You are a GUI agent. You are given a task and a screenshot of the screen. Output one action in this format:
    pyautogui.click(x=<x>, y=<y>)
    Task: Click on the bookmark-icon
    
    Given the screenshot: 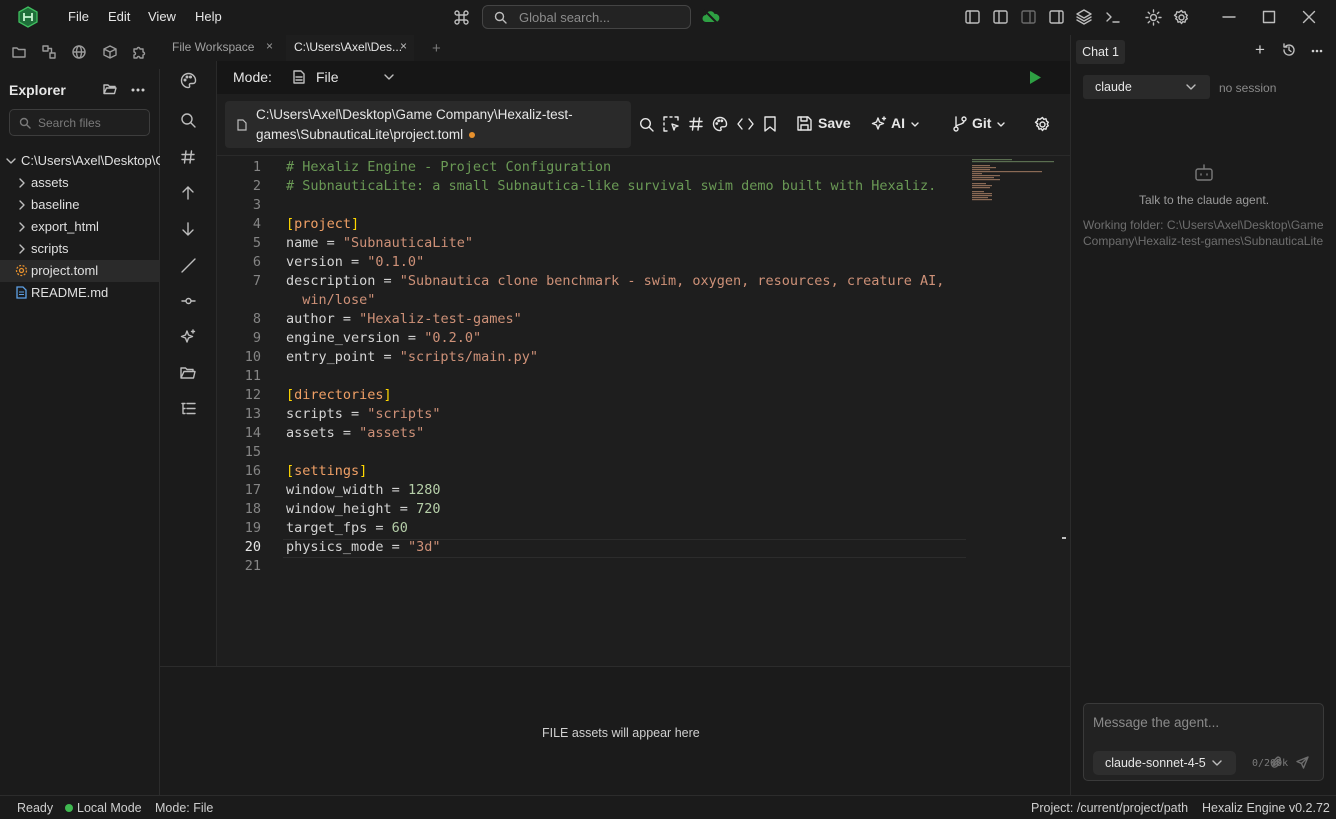 What is the action you would take?
    pyautogui.click(x=770, y=124)
    